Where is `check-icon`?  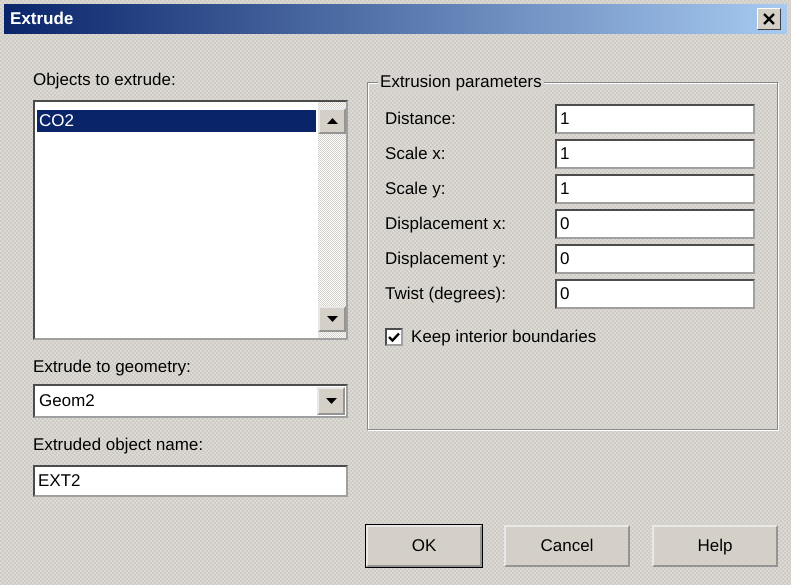
check-icon is located at coordinates (394, 337).